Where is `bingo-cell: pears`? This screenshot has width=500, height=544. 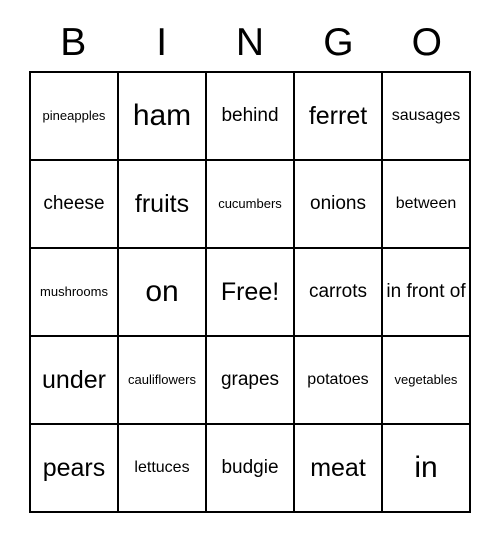
bingo-cell: pears is located at coordinates (75, 469).